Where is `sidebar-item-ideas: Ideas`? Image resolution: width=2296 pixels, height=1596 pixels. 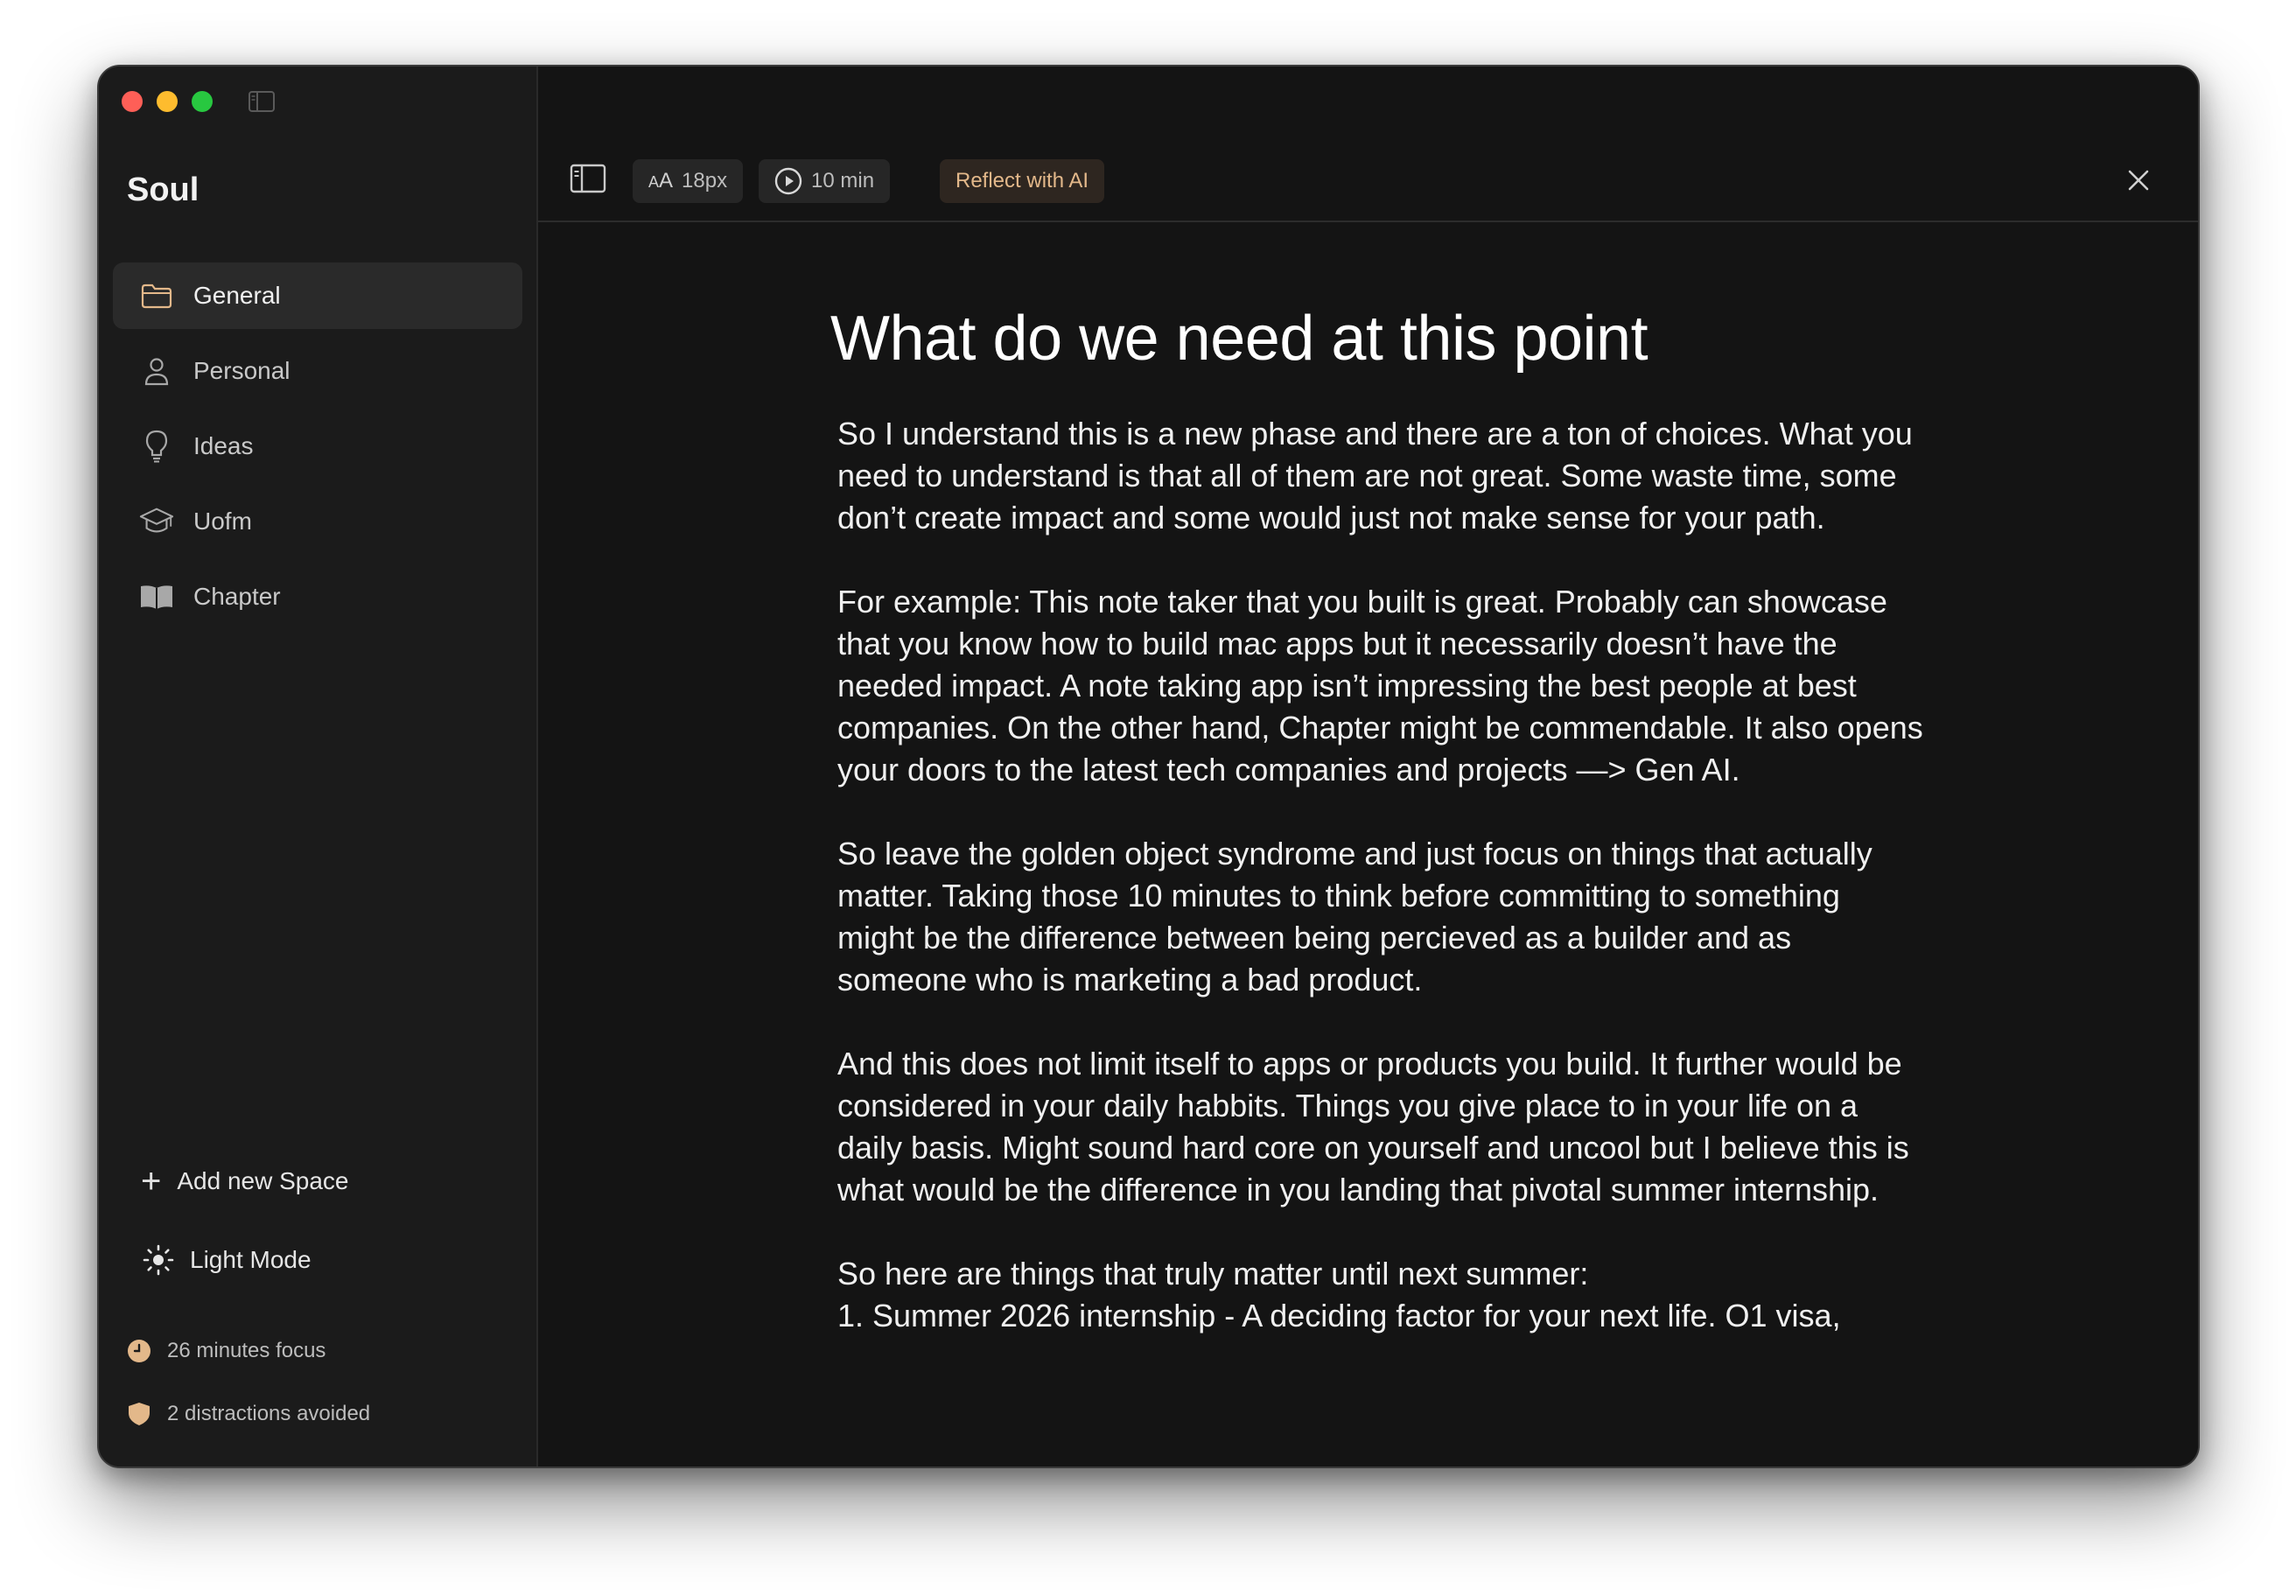 sidebar-item-ideas: Ideas is located at coordinates (317, 446).